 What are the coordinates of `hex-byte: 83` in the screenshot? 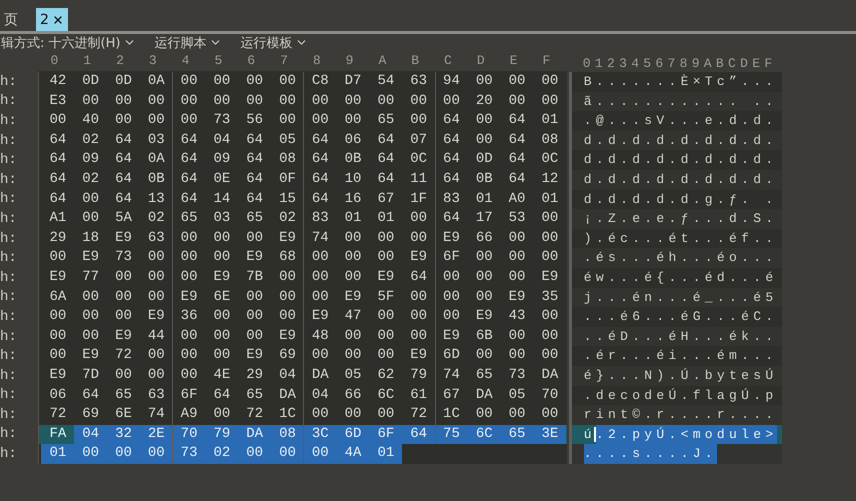 It's located at (319, 219).